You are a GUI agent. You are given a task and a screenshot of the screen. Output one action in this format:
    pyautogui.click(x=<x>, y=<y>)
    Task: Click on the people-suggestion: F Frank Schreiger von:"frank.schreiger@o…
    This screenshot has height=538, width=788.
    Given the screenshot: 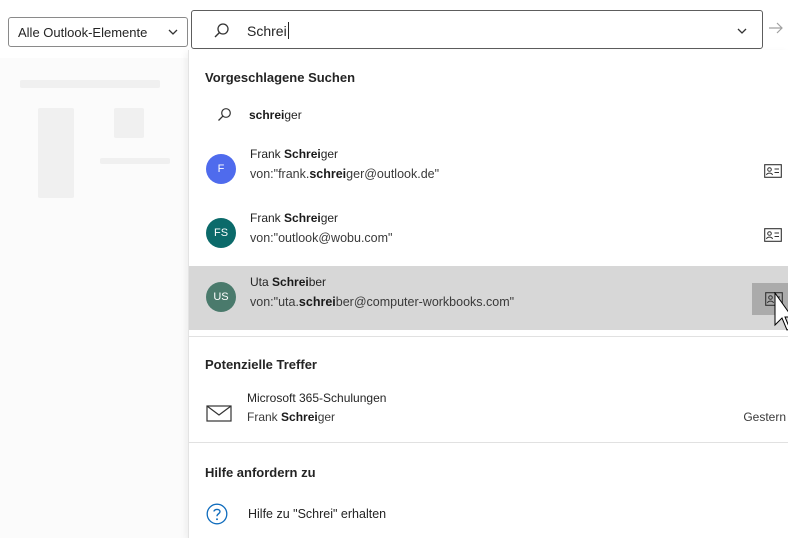 What is the action you would take?
    pyautogui.click(x=488, y=170)
    